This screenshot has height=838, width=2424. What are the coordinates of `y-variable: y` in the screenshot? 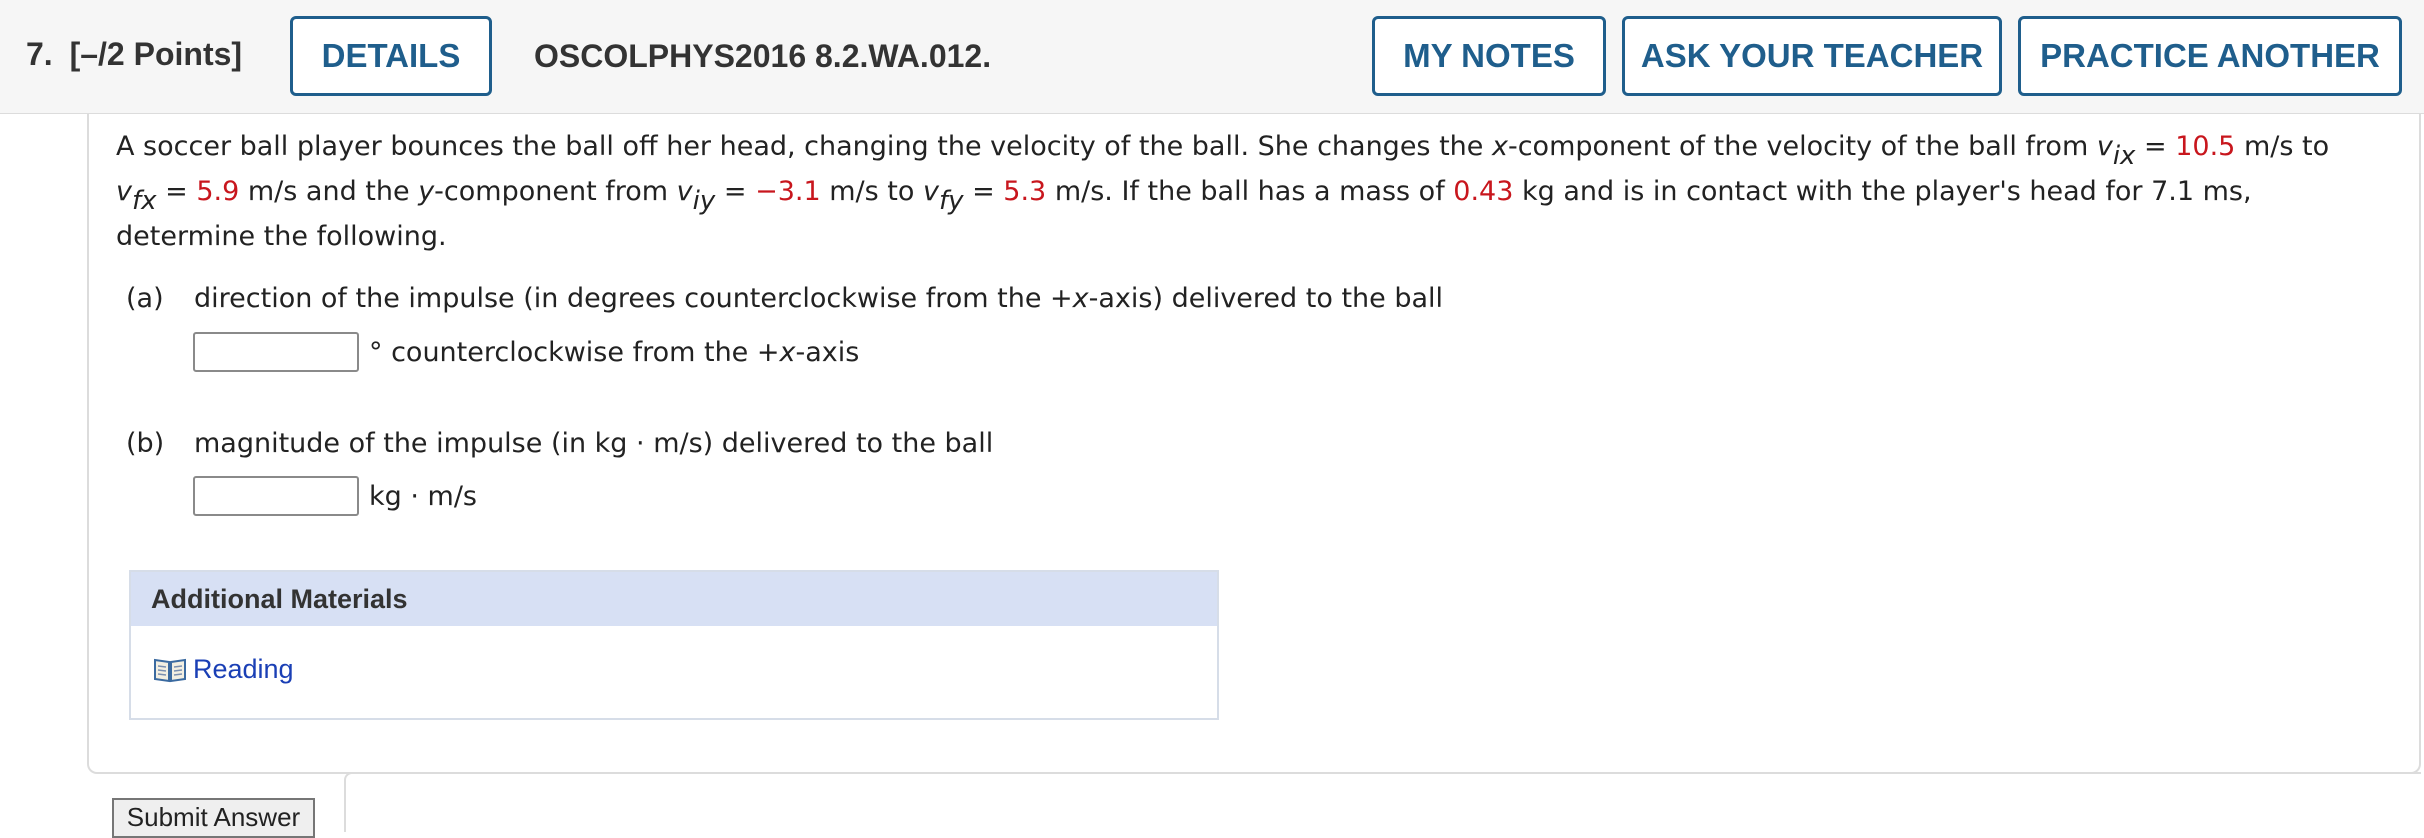 It's located at (426, 191).